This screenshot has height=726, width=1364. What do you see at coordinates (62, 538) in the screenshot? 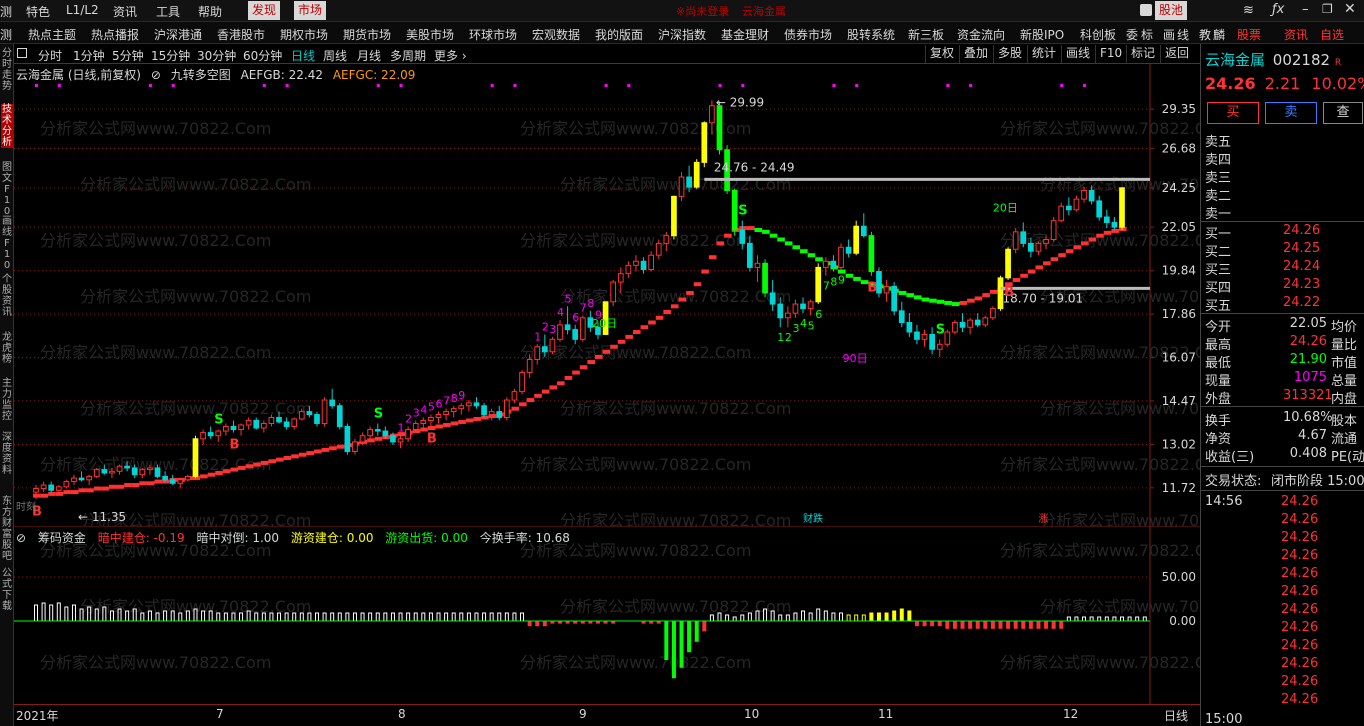
I see `indicator-panel-name: 筹码资金` at bounding box center [62, 538].